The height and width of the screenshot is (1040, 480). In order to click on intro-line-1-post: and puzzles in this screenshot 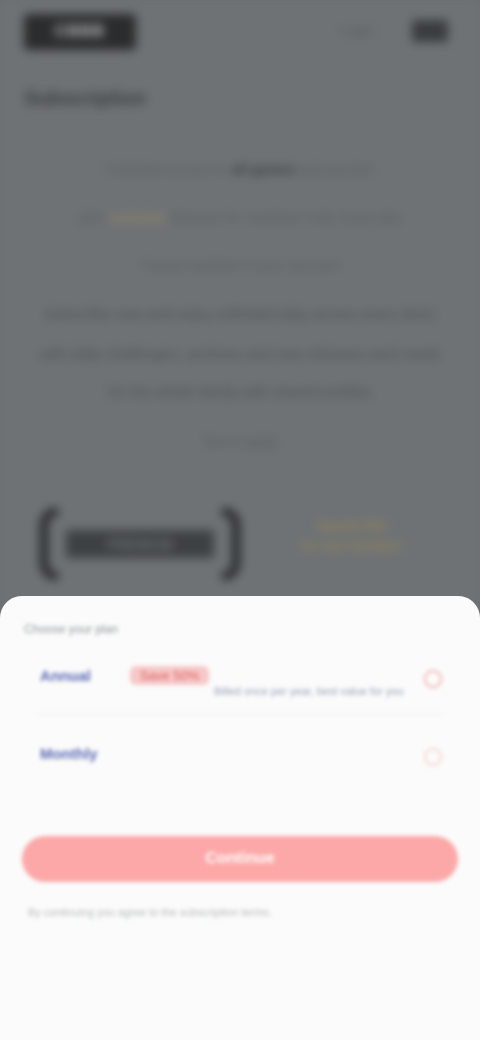, I will do `click(334, 169)`.